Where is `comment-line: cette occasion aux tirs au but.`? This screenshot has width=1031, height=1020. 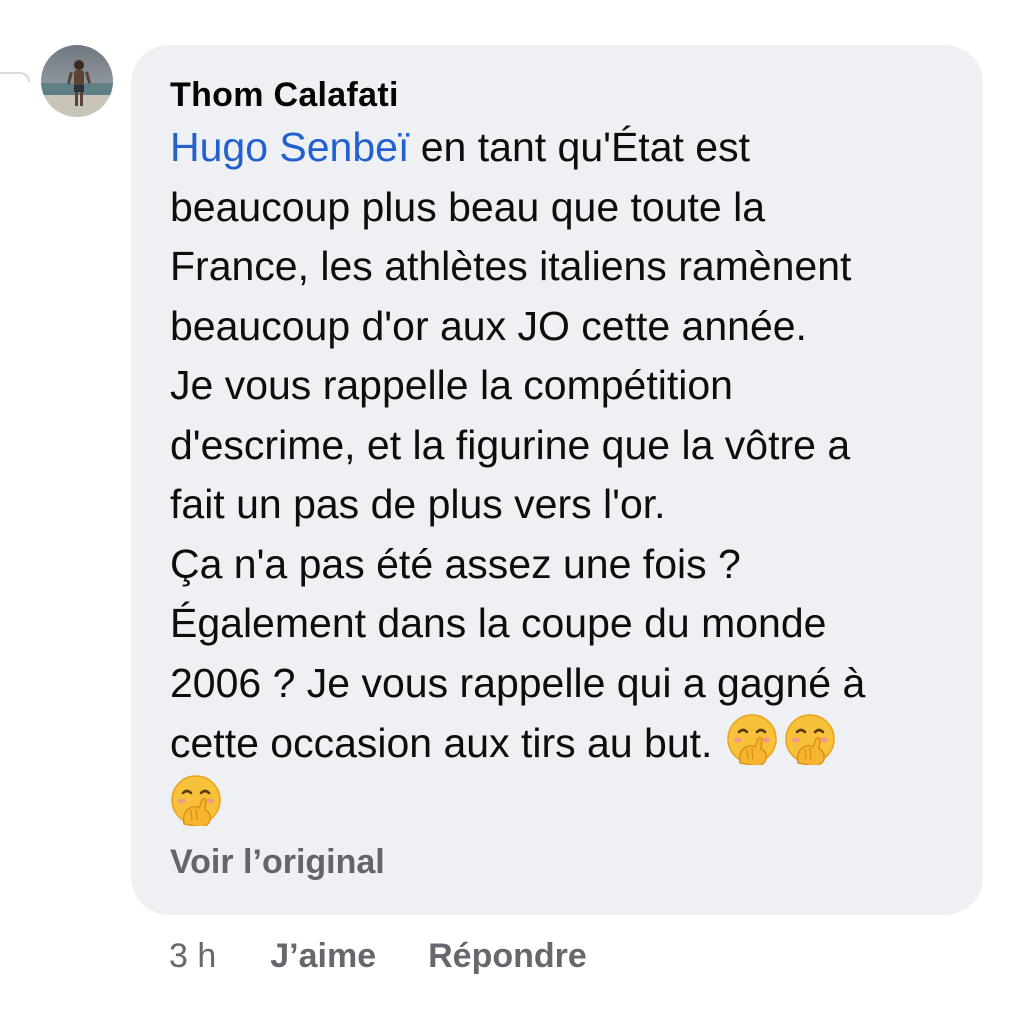 comment-line: cette occasion aux tirs au but. is located at coordinates (561, 743).